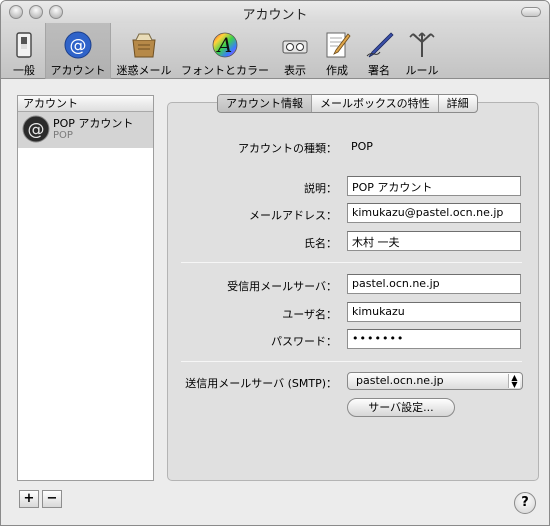 The width and height of the screenshot is (550, 526). Describe the element at coordinates (282, 286) in the screenshot. I see `incoming-server-label: 受信用メールサーバ：` at that location.